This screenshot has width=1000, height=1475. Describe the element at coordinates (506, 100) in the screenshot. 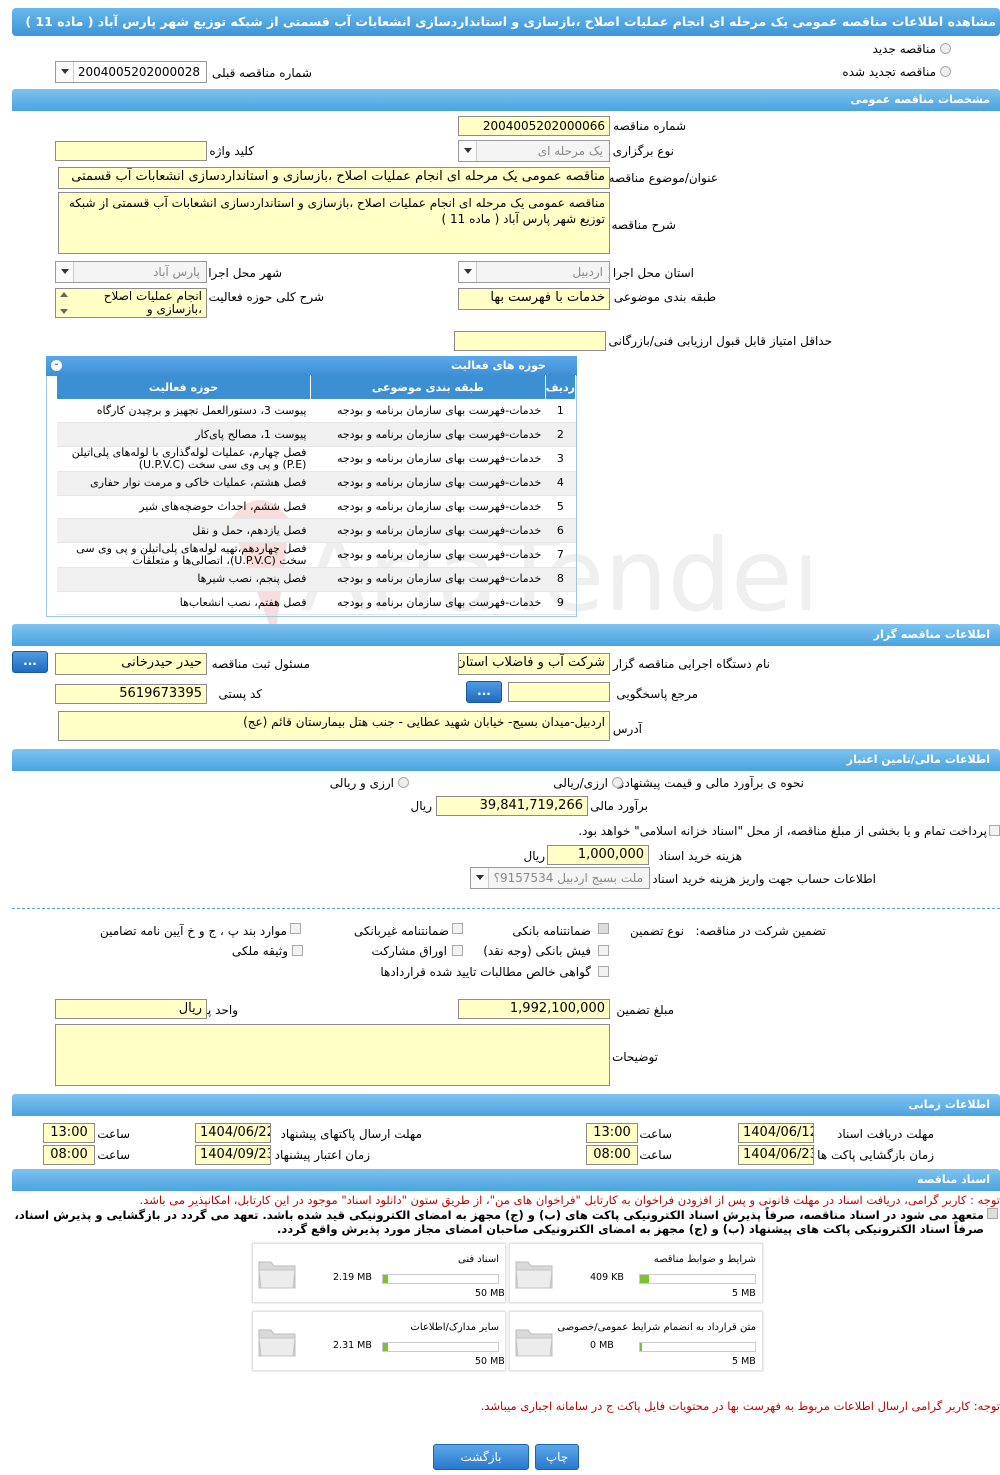

I see `section-general: مشخصات مناقصه عمومی` at that location.